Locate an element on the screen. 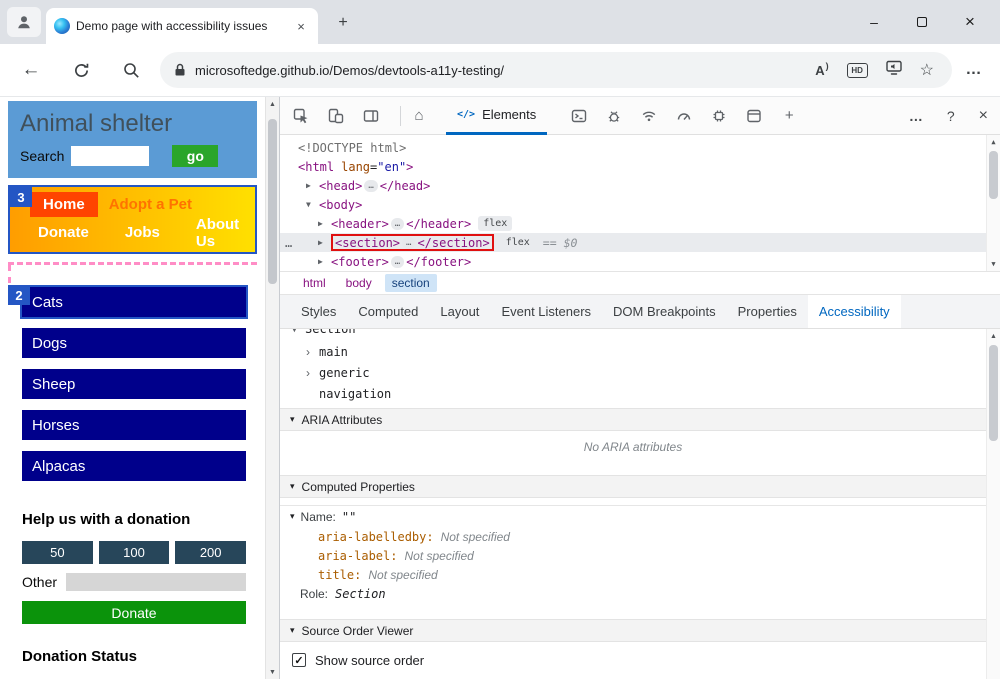  devtools-close-button: × is located at coordinates (983, 116).